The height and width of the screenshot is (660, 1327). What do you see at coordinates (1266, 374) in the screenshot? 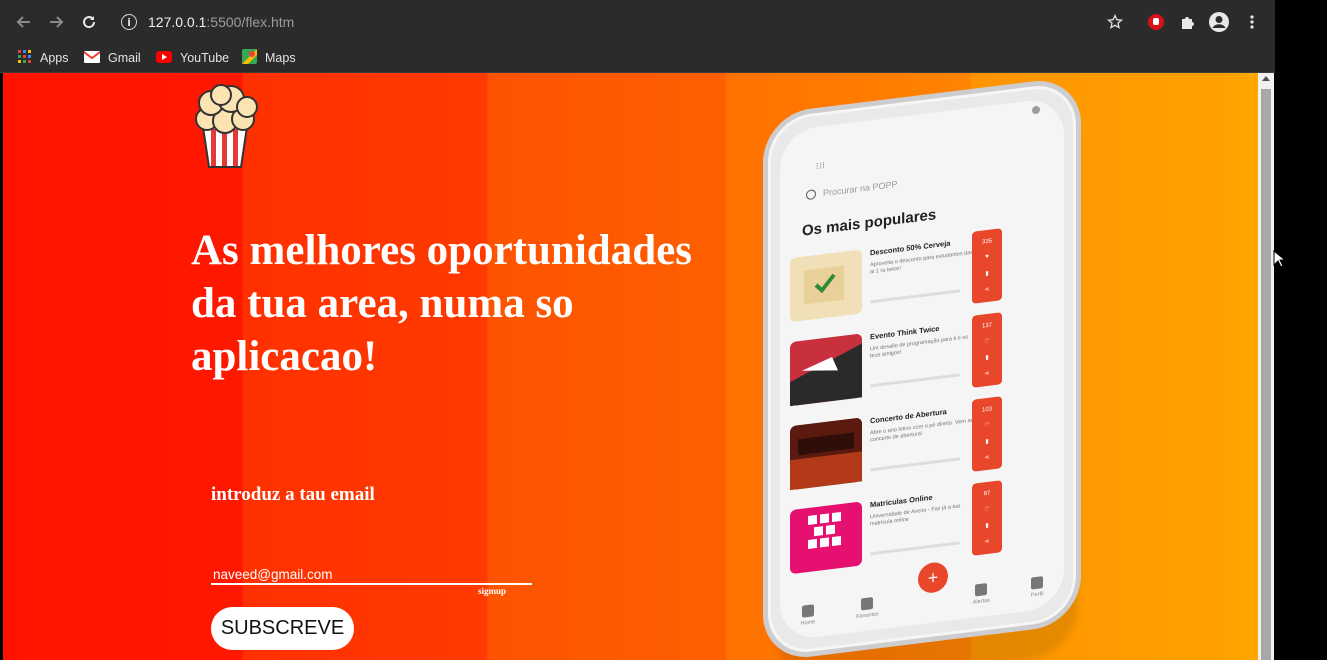
I see `scrollbar-thumb` at bounding box center [1266, 374].